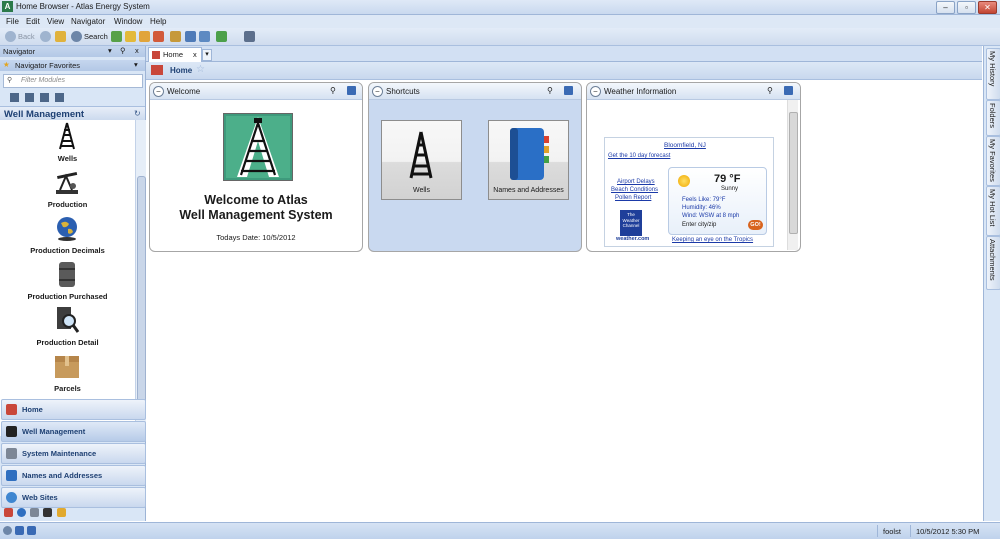 This screenshot has height=539, width=1000. I want to click on star-icon, so click(144, 36).